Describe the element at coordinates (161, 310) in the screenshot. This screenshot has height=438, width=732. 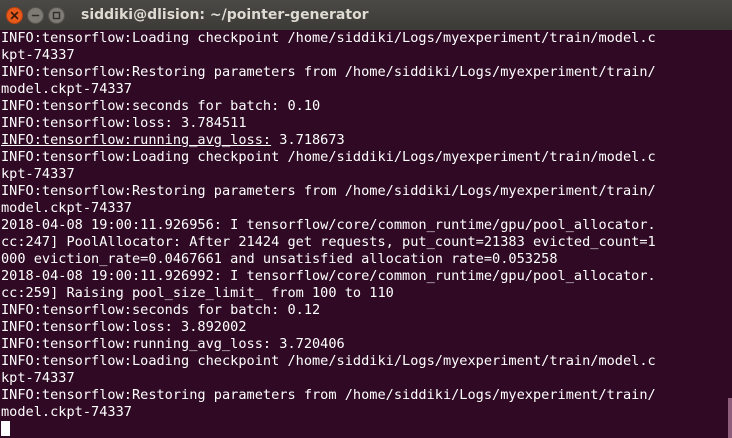
I see `terminal-line: INFO:tensorflow:seconds for batch: 0.12` at that location.